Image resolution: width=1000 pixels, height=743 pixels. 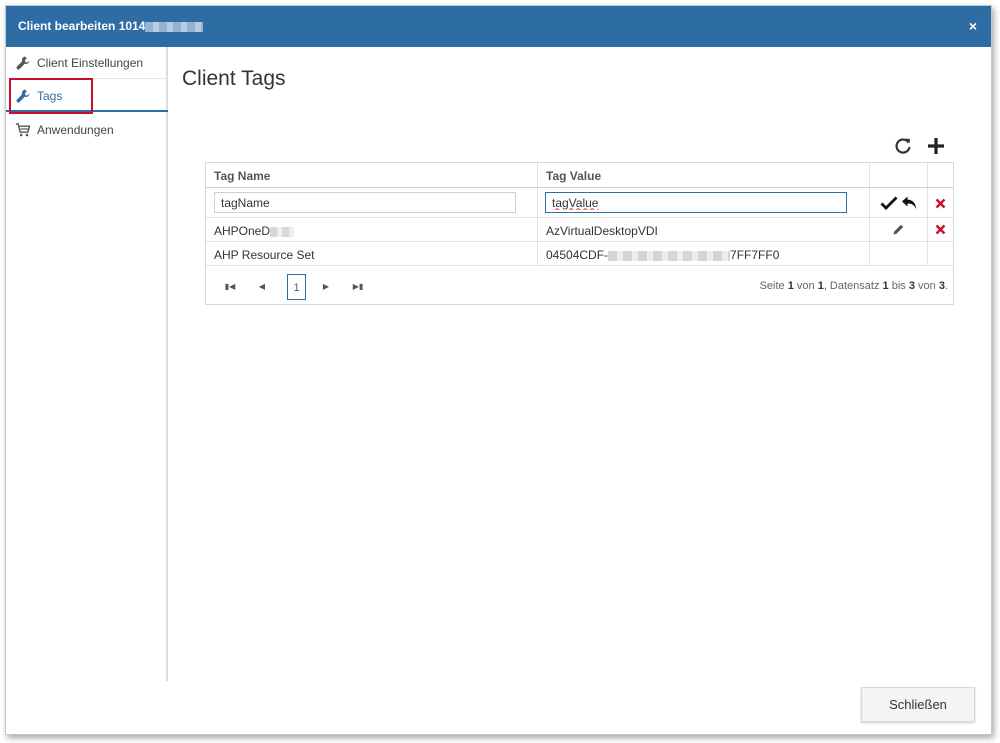 What do you see at coordinates (87, 364) in the screenshot?
I see `sidebar: Client Einstellungen Tags Anwendungen` at bounding box center [87, 364].